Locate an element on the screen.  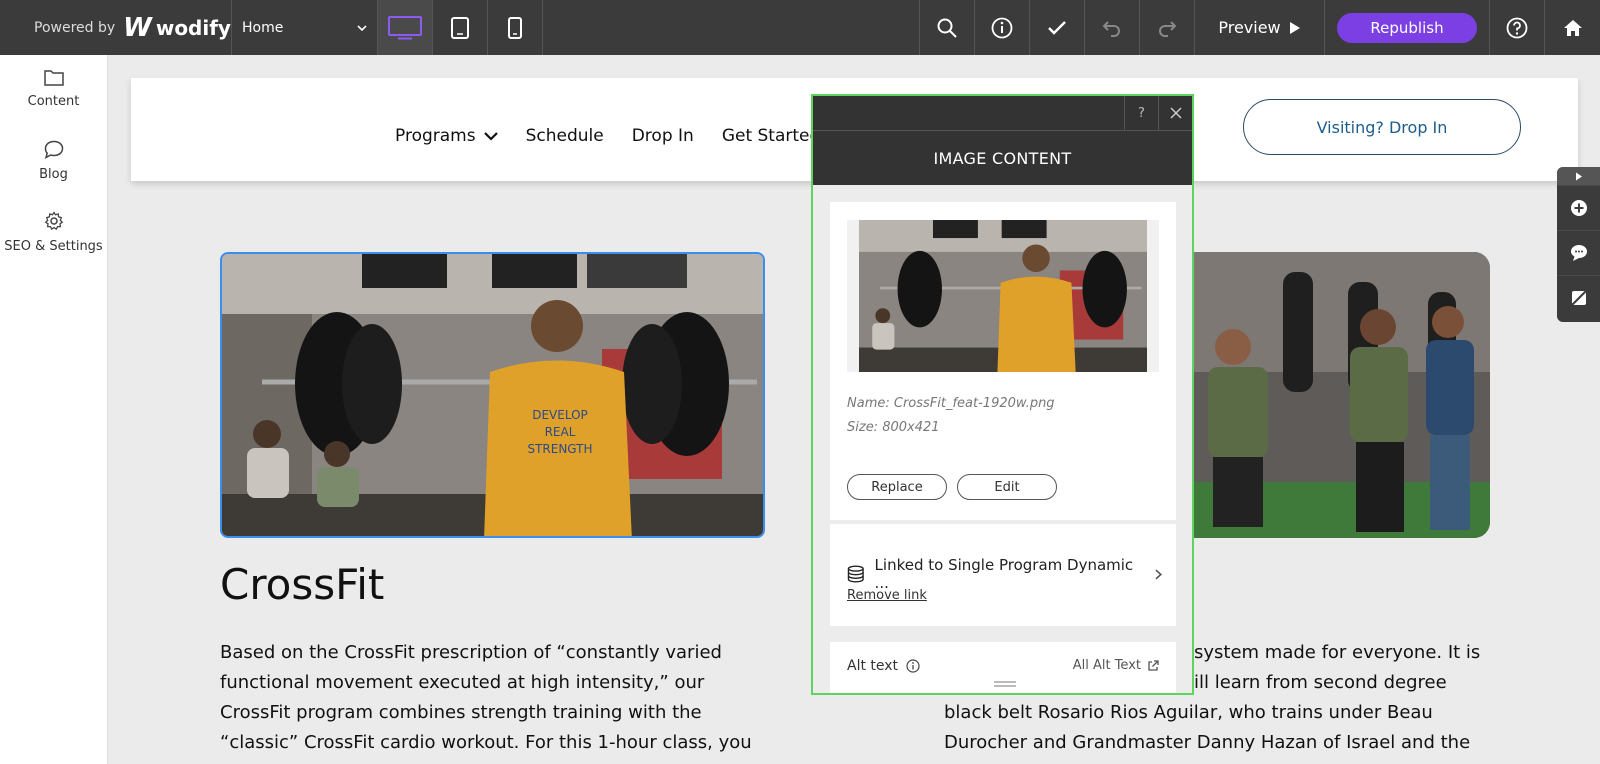
mobile-view-button is located at coordinates (515, 27).